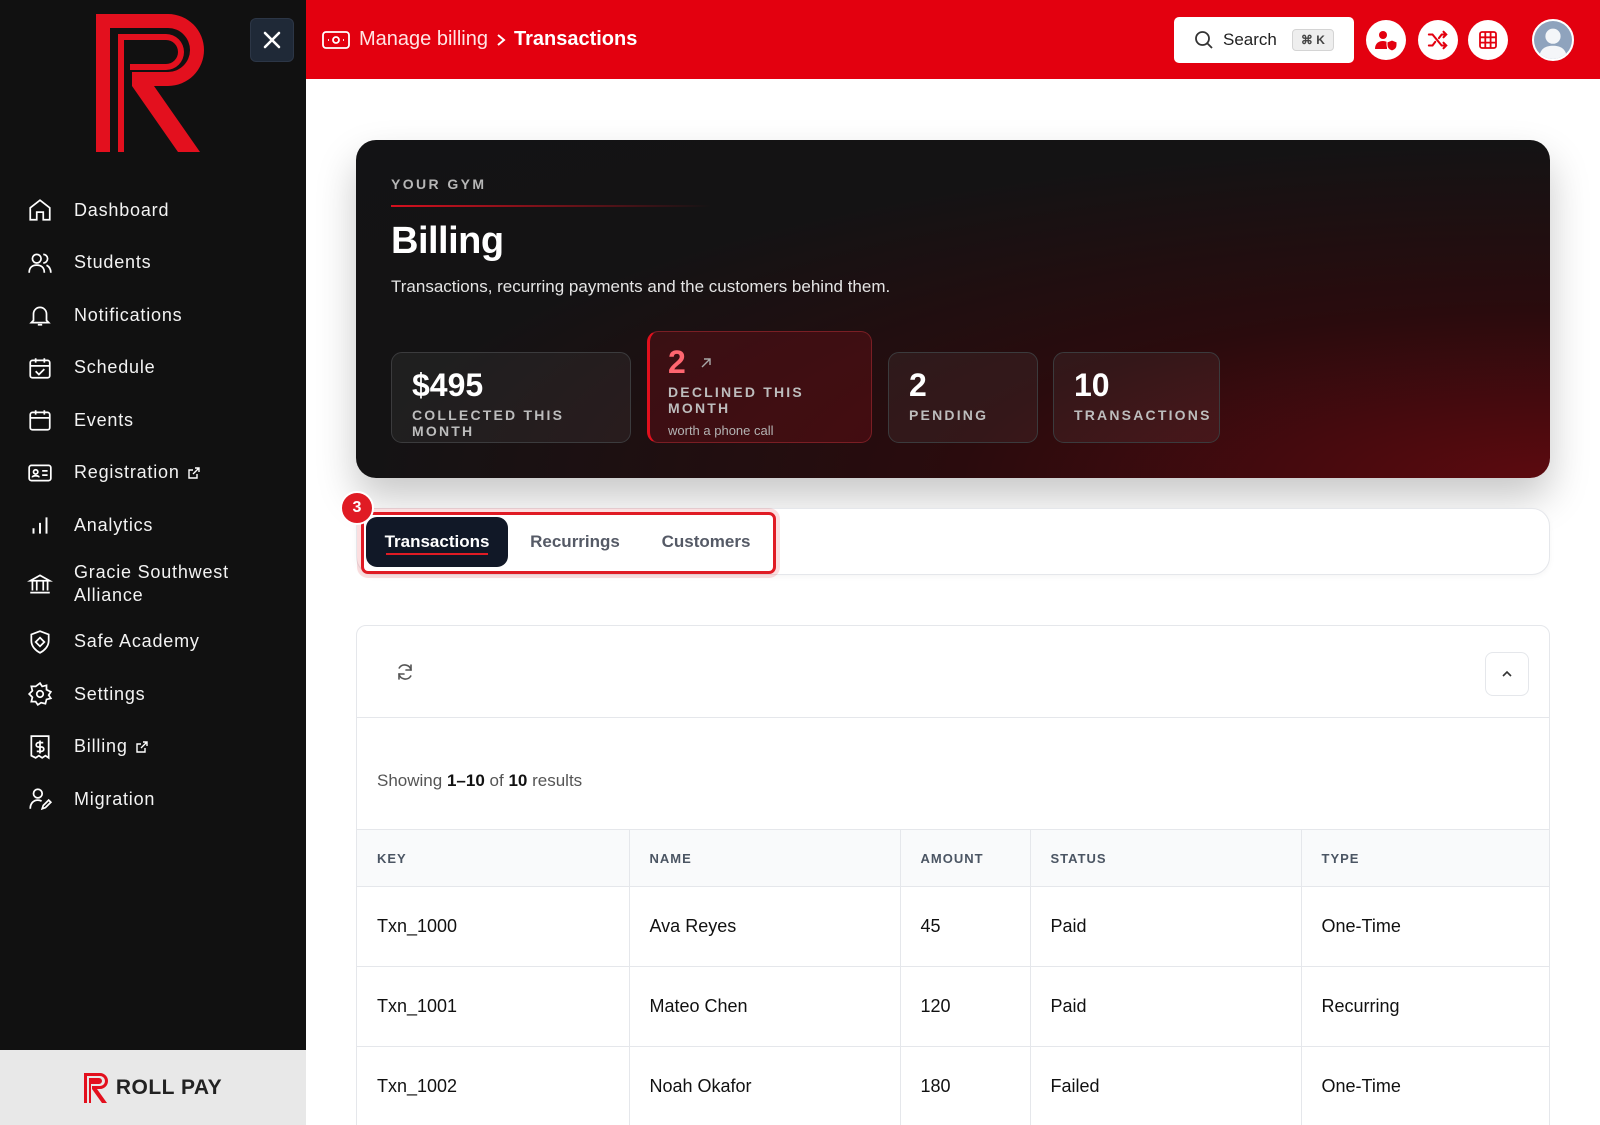 This screenshot has height=1125, width=1600. Describe the element at coordinates (153, 263) in the screenshot. I see `sidebar-item-students: Students` at that location.